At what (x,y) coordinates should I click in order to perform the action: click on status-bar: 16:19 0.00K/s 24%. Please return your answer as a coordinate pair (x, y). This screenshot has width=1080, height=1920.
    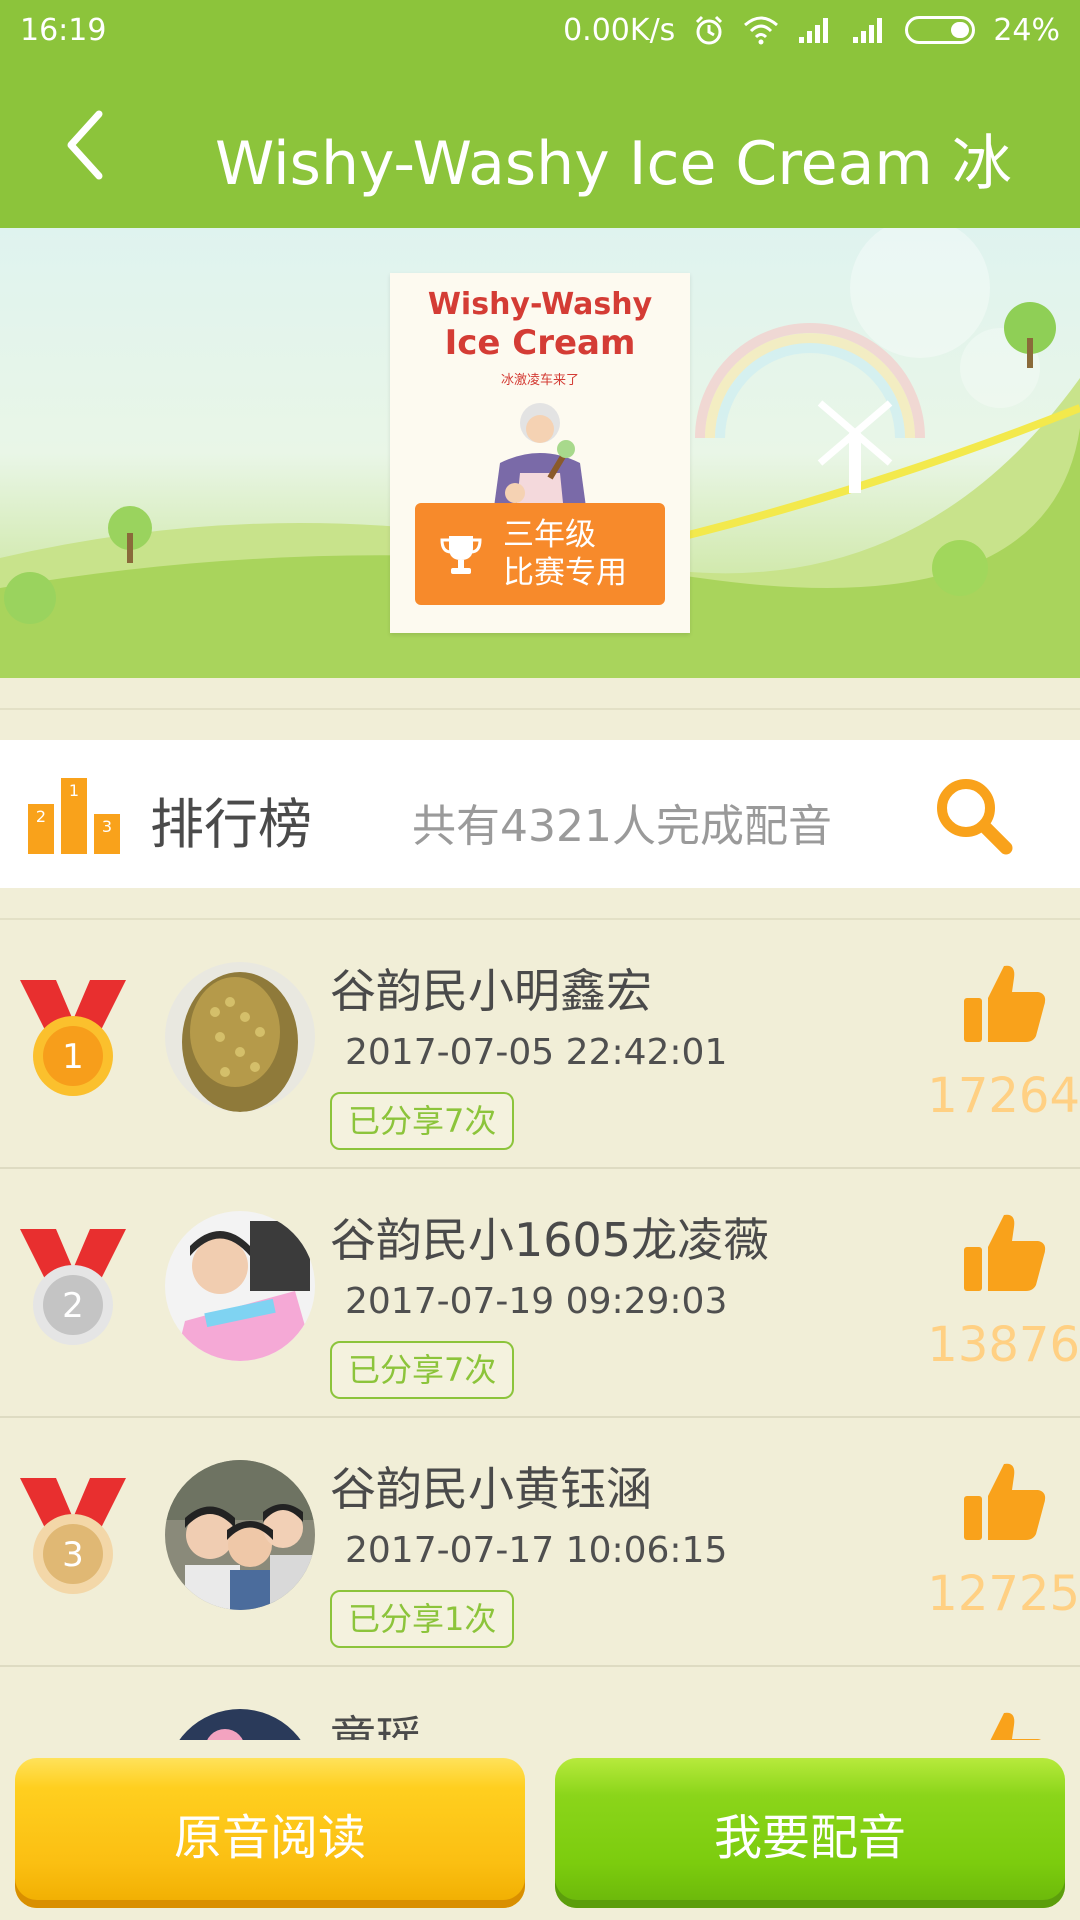
    Looking at the image, I should click on (540, 30).